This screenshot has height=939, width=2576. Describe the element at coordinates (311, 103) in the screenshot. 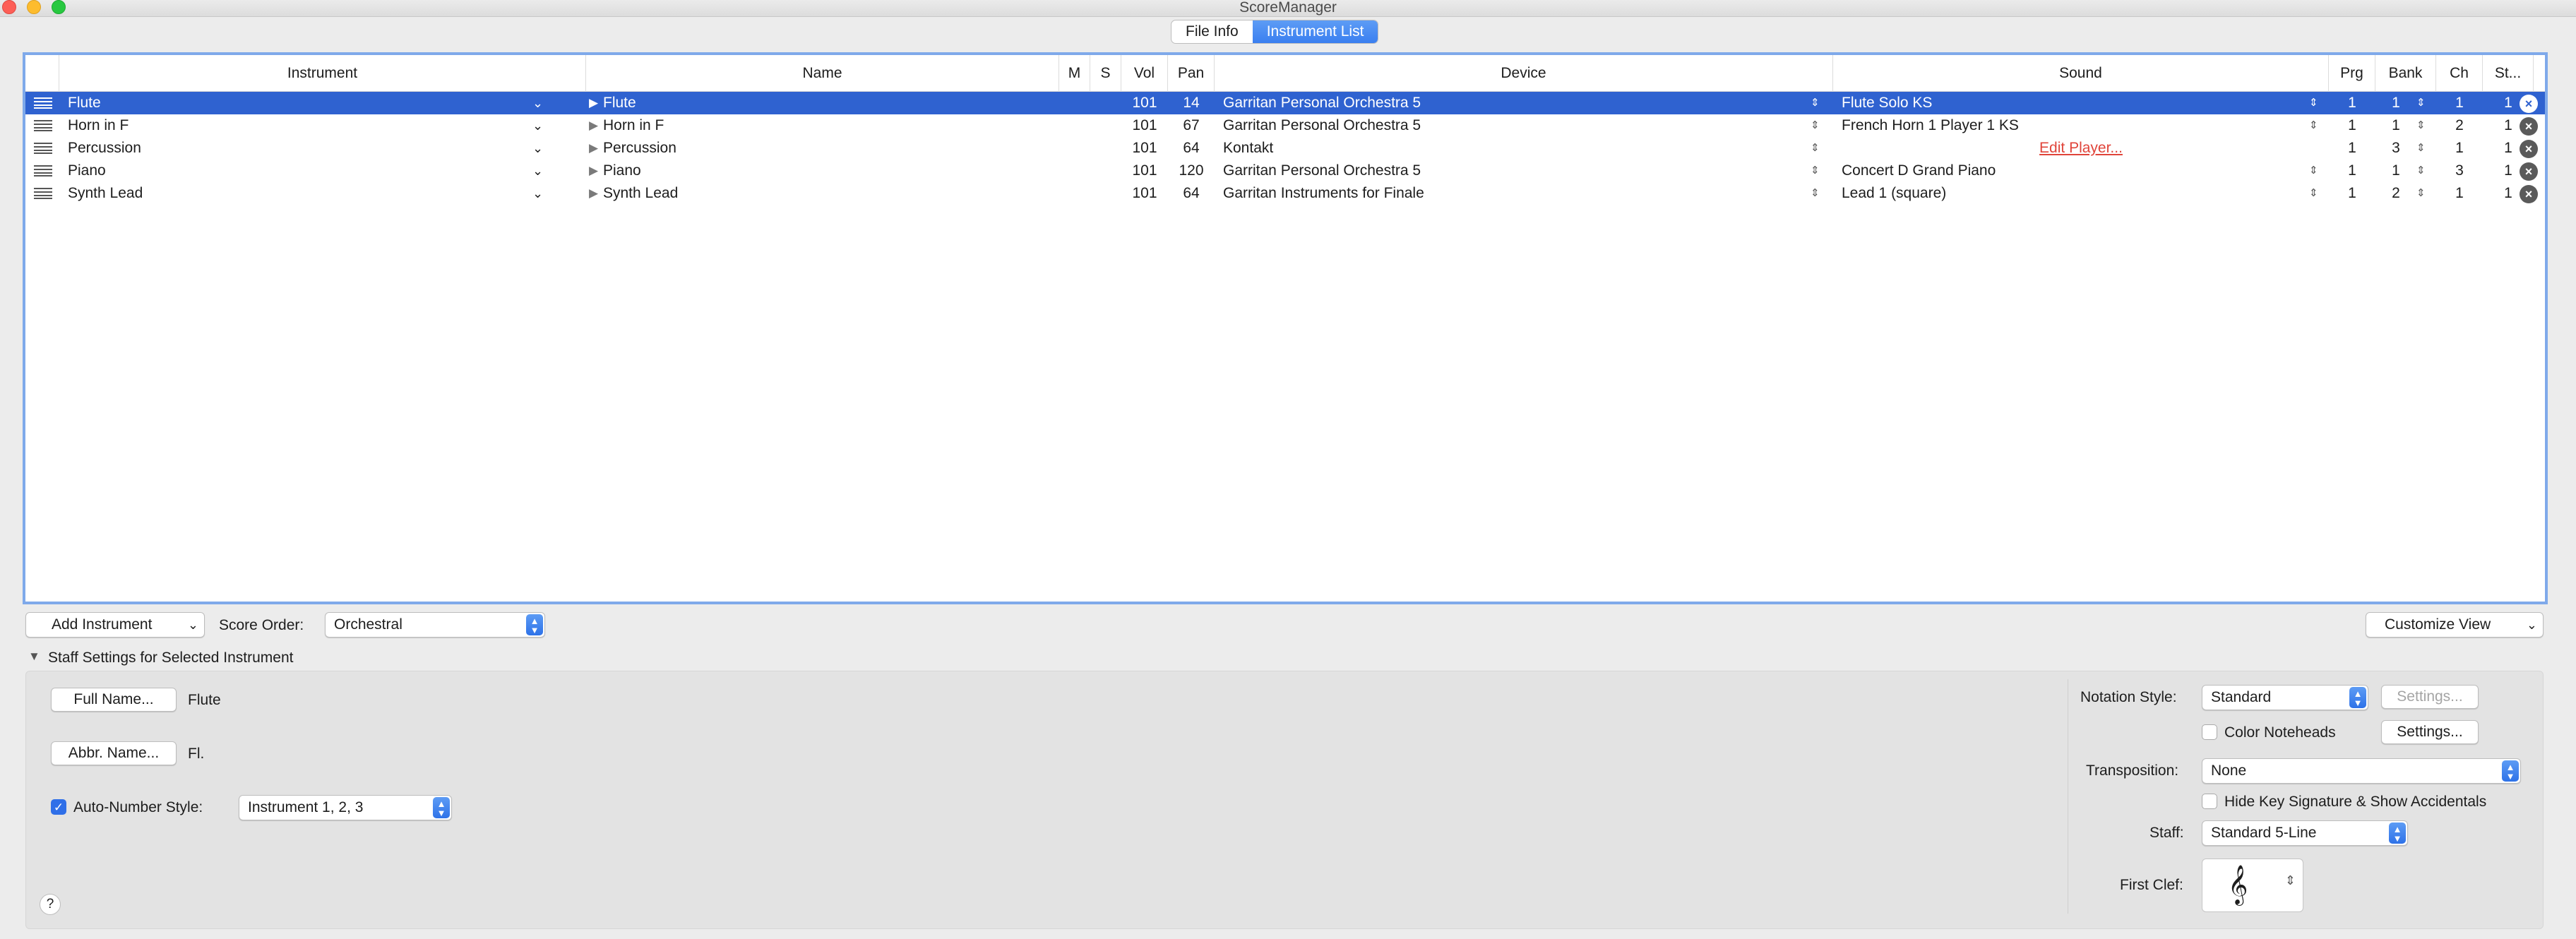

I see `instrument-cell: Flute` at that location.